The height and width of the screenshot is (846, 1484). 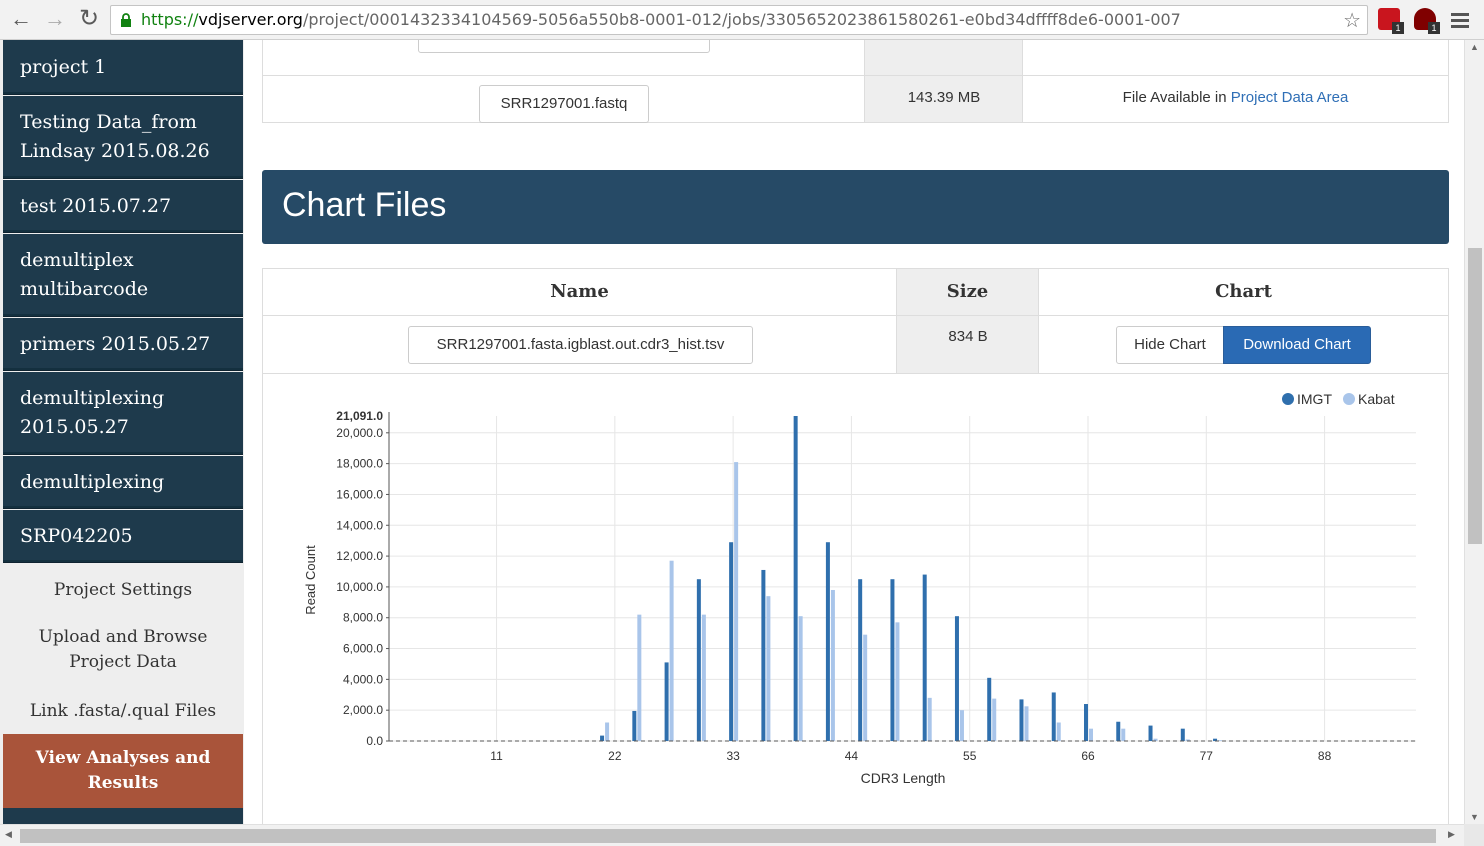 I want to click on nav-view-analyses: View Analyses and Results, so click(x=123, y=771).